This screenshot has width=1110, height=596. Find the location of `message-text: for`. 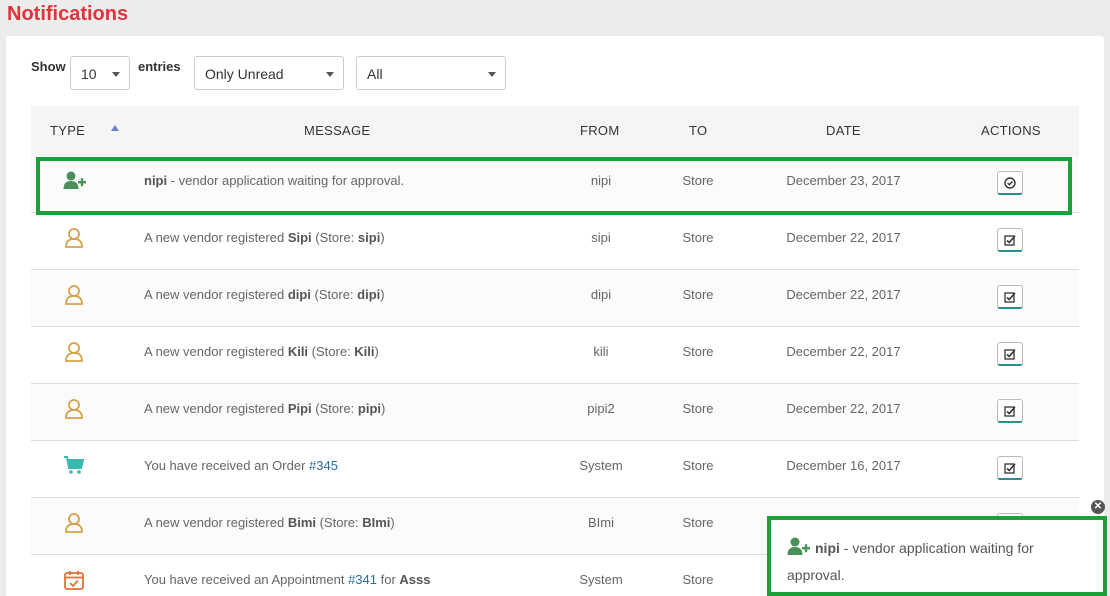

message-text: for is located at coordinates (388, 579).